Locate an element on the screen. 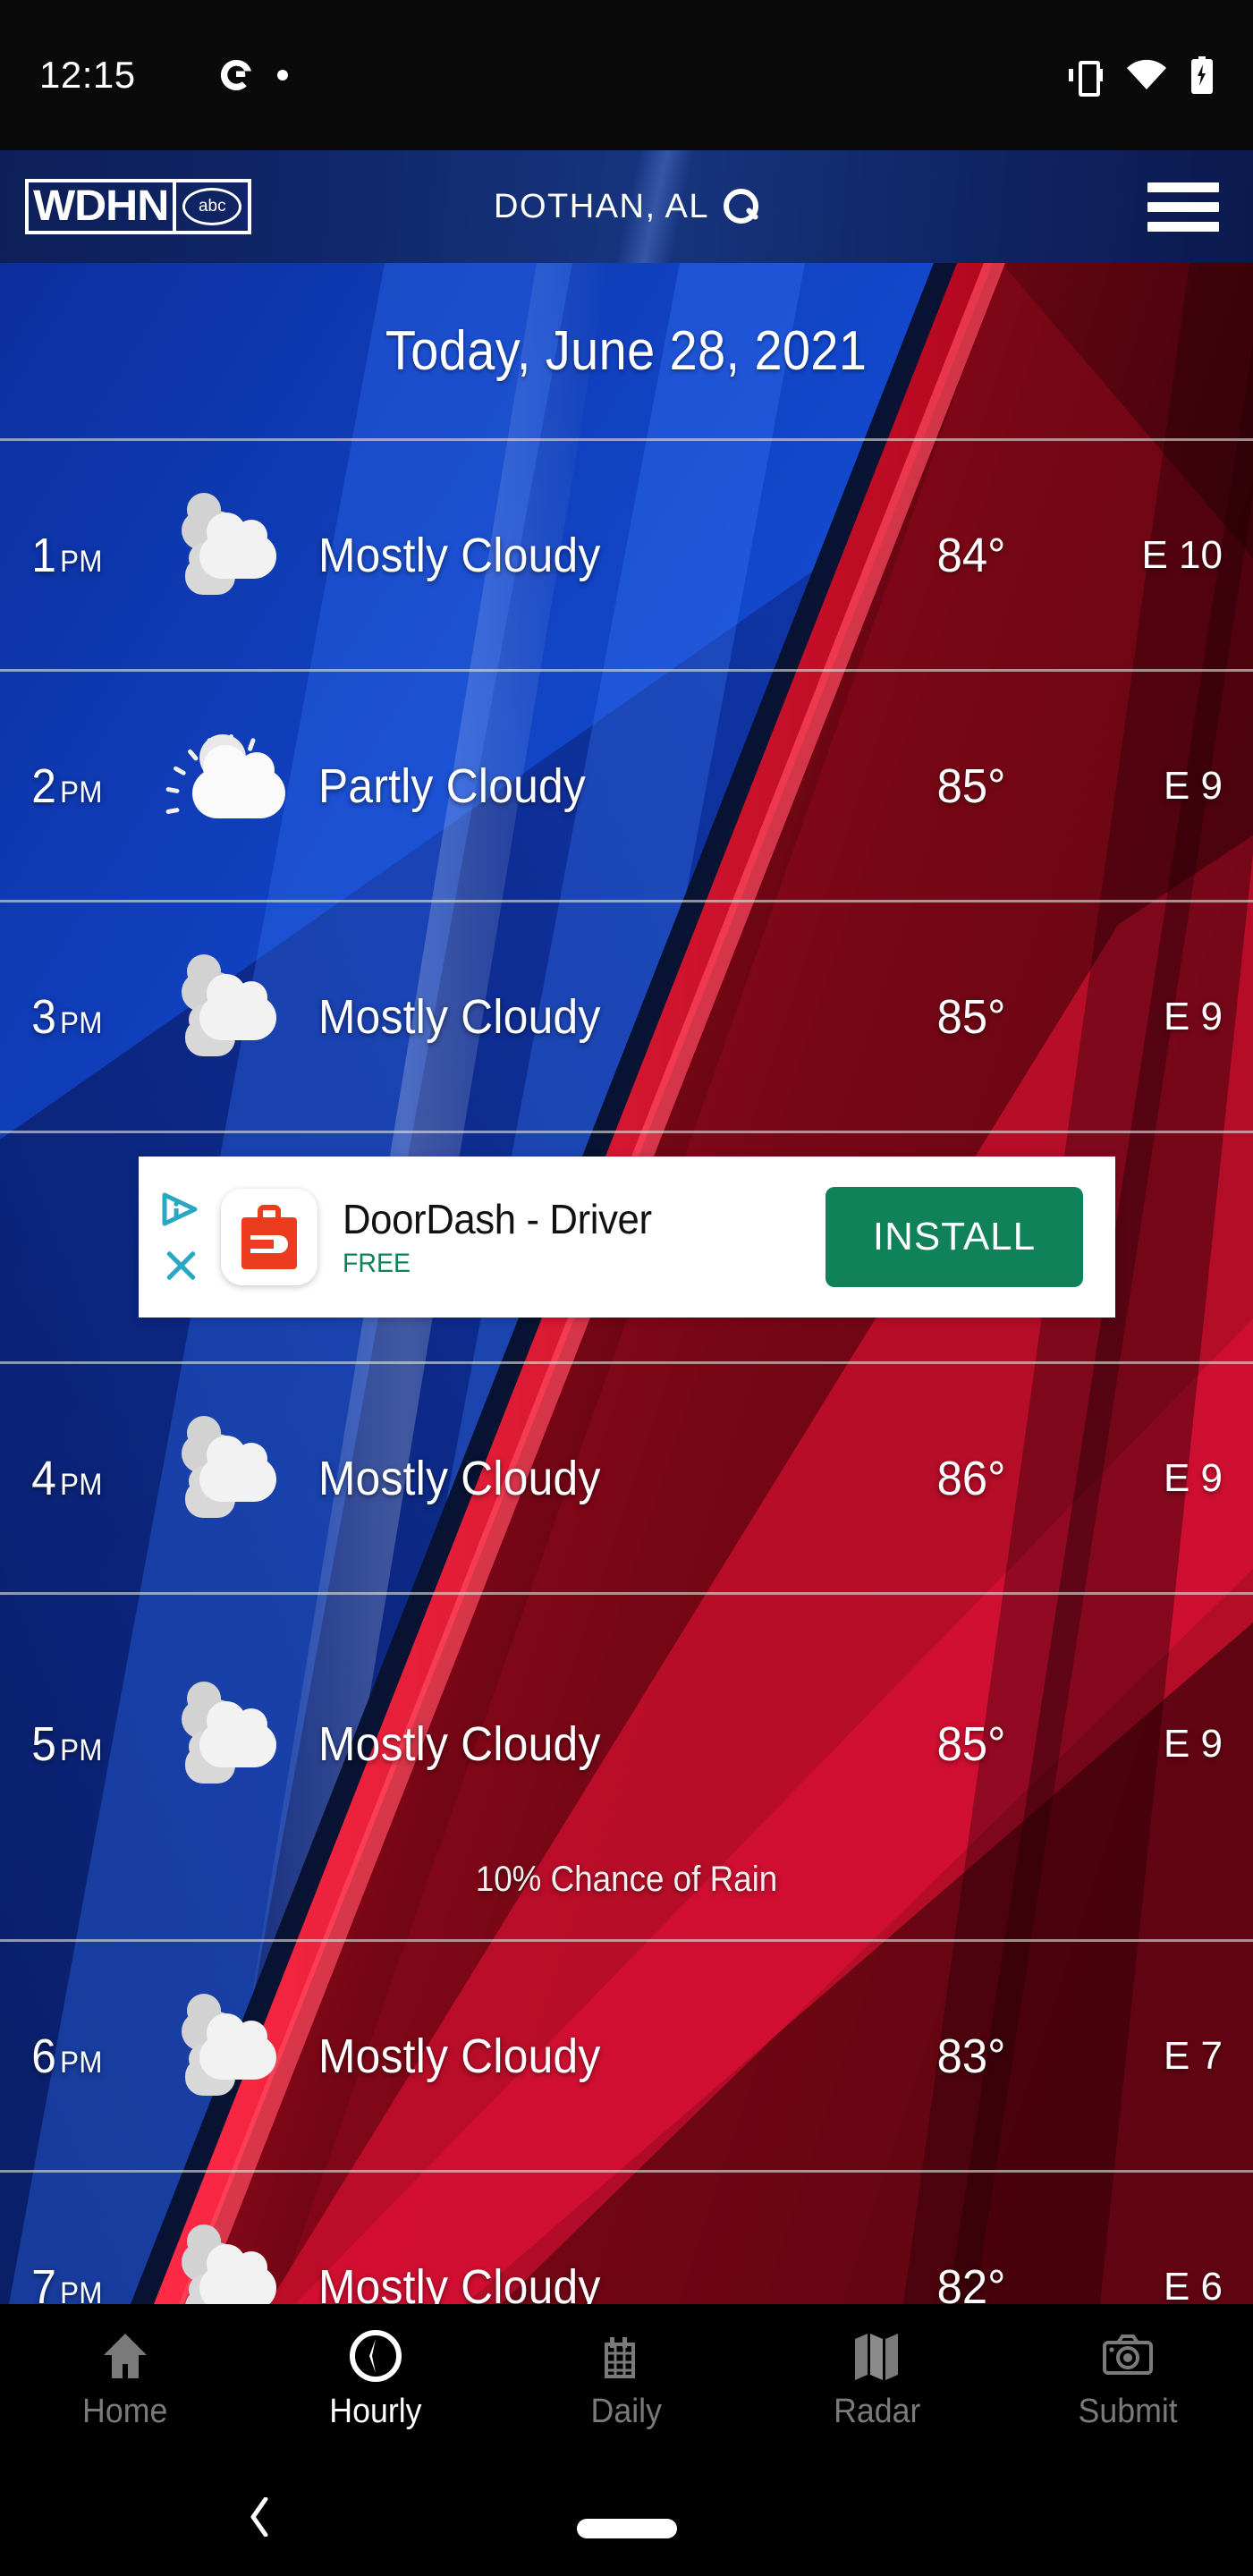 This screenshot has height=2576, width=1253. nav-label: Home is located at coordinates (125, 2411).